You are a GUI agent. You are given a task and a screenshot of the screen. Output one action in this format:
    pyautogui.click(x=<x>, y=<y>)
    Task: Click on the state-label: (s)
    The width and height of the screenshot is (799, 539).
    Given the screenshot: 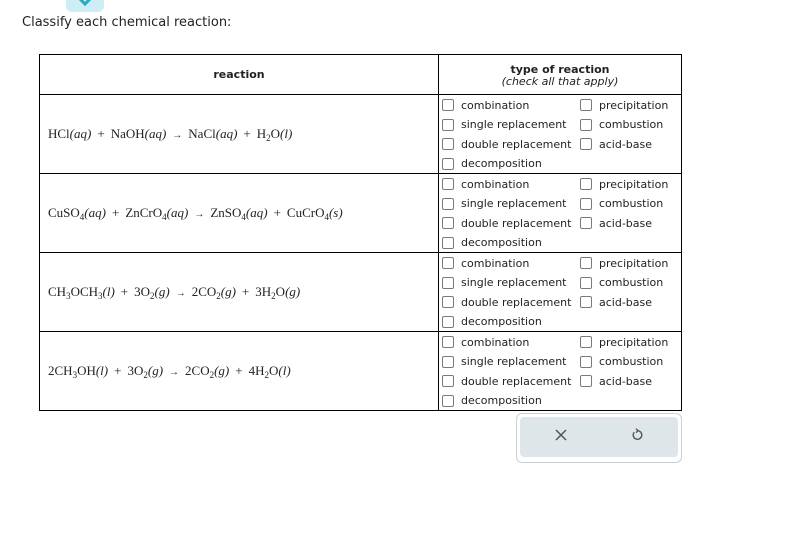 What is the action you would take?
    pyautogui.click(x=335, y=212)
    